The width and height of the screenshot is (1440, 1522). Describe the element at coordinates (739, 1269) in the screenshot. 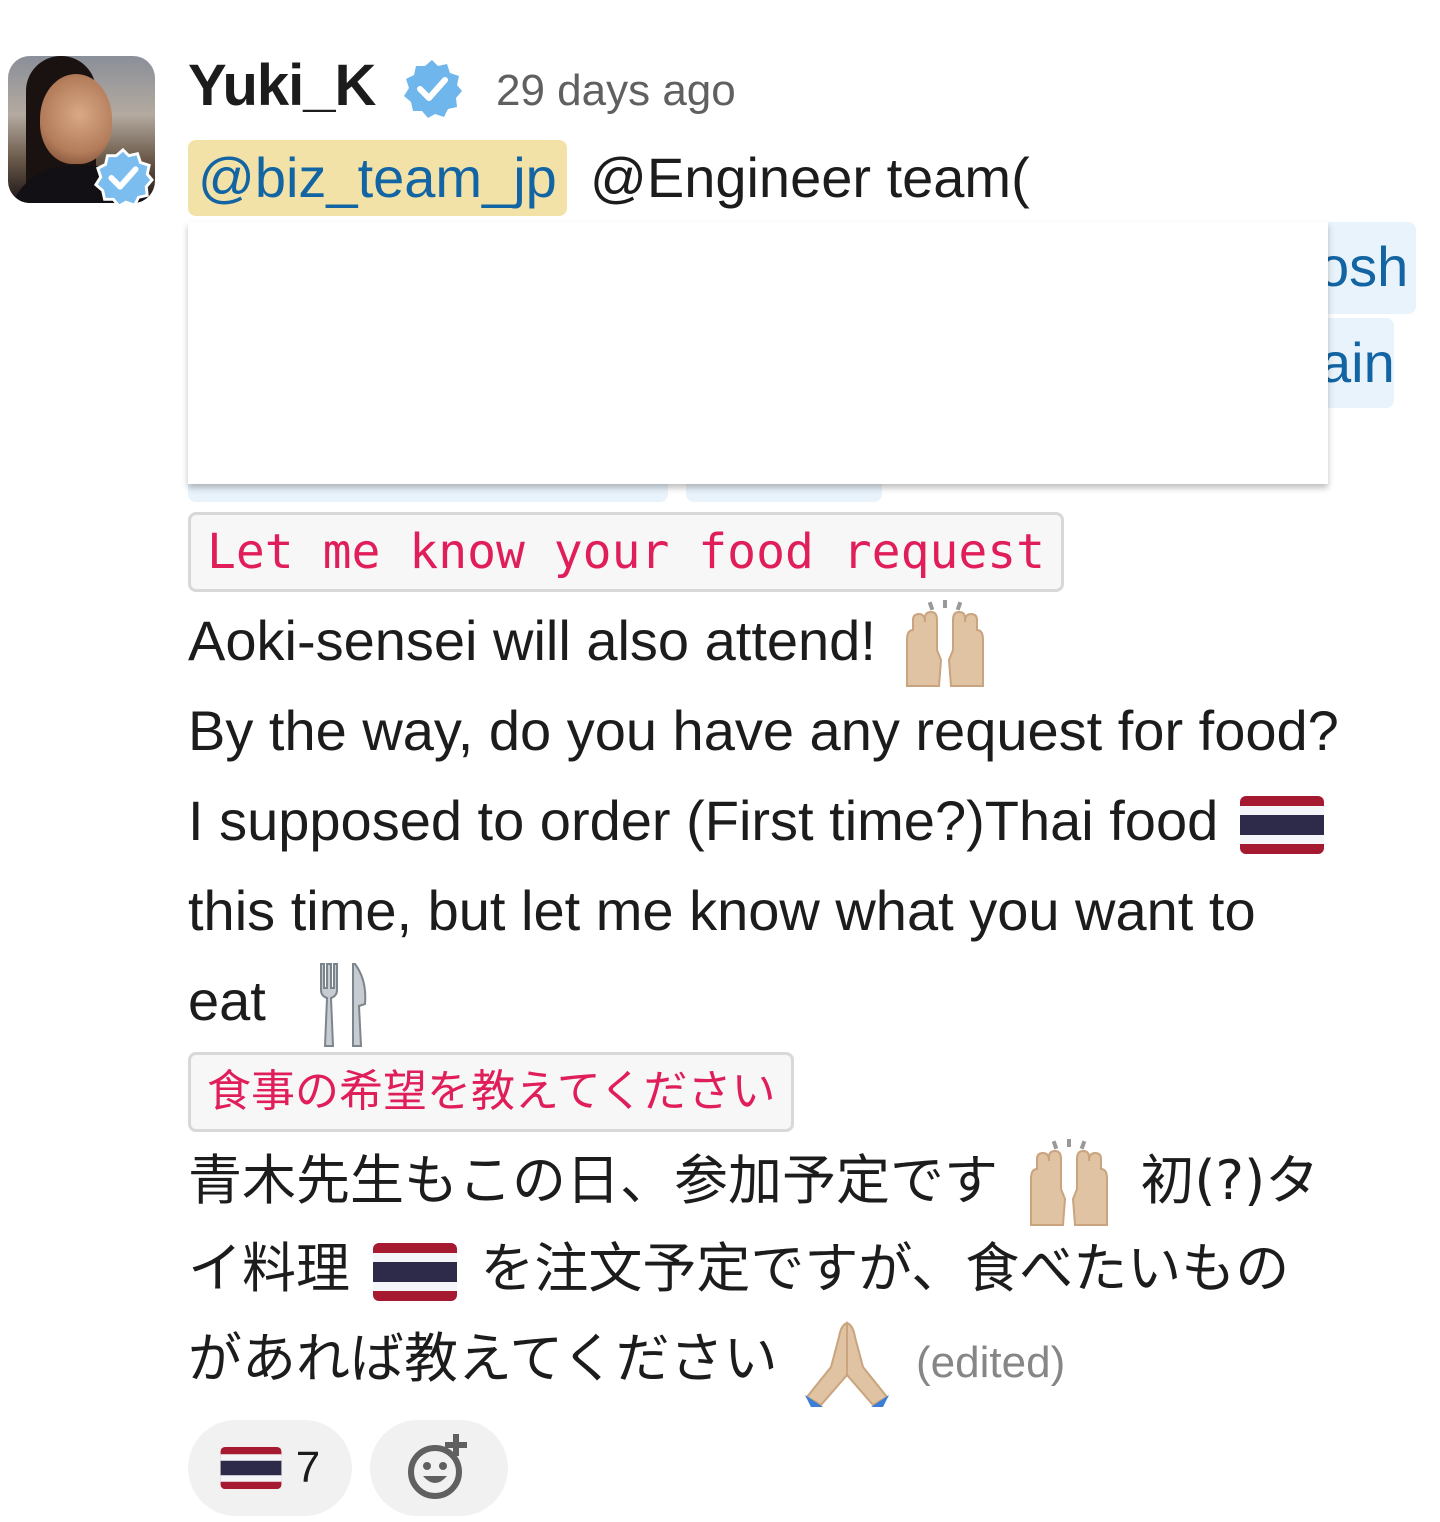

I see `message-line-jp: イ料理 を注文予定ですが、食べたいもの` at that location.